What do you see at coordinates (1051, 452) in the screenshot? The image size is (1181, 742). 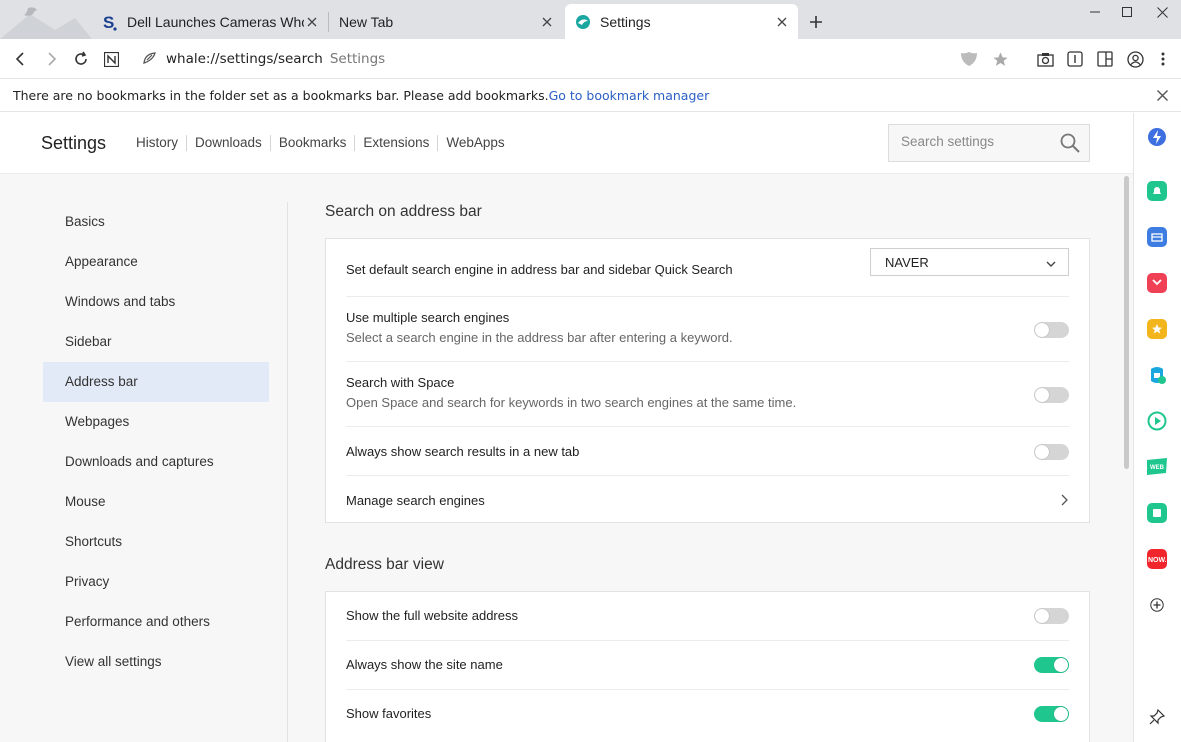 I see `new-tab-toggle` at bounding box center [1051, 452].